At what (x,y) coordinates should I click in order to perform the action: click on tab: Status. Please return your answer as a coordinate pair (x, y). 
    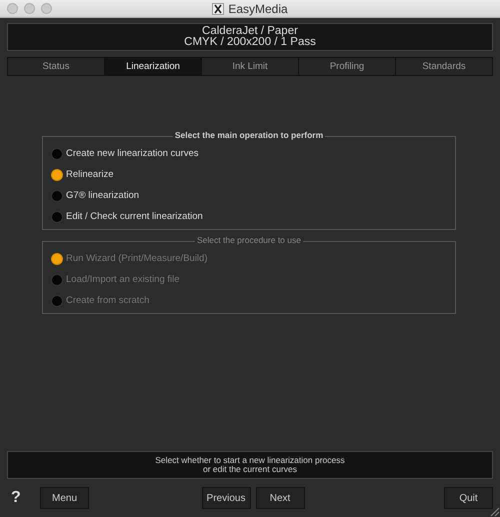
    Looking at the image, I should click on (56, 66).